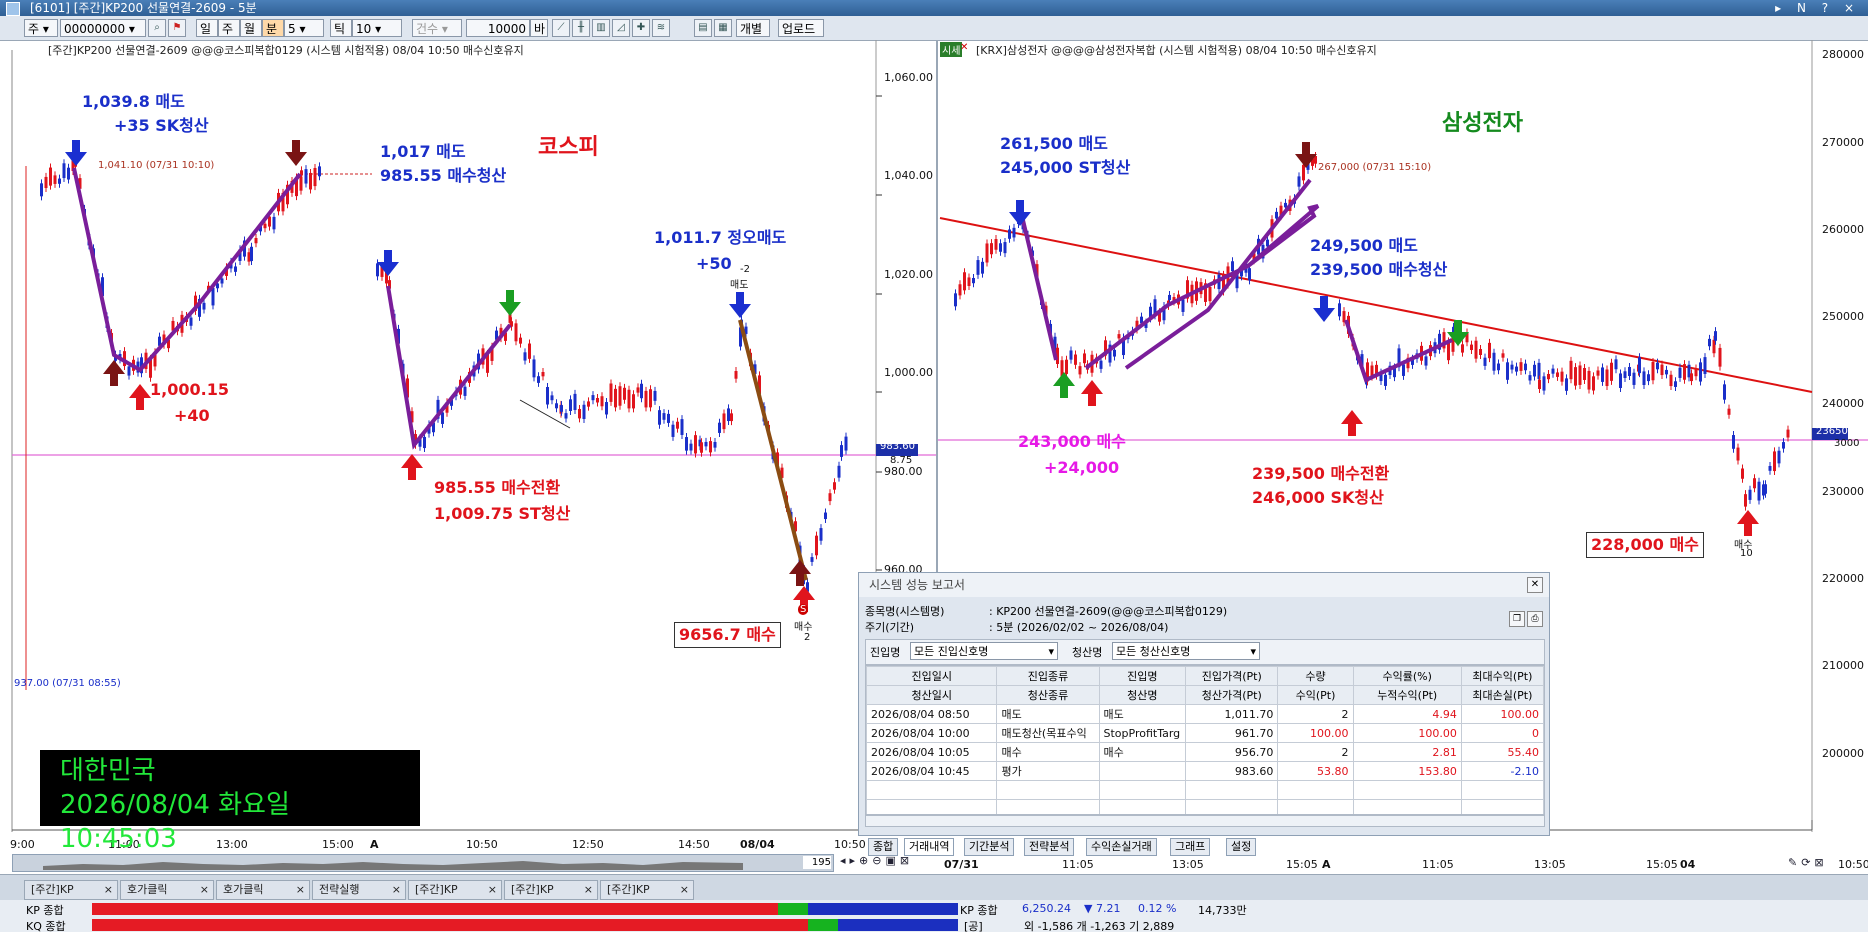 The width and height of the screenshot is (1868, 934). I want to click on report-close-icon: ✕, so click(1535, 585).